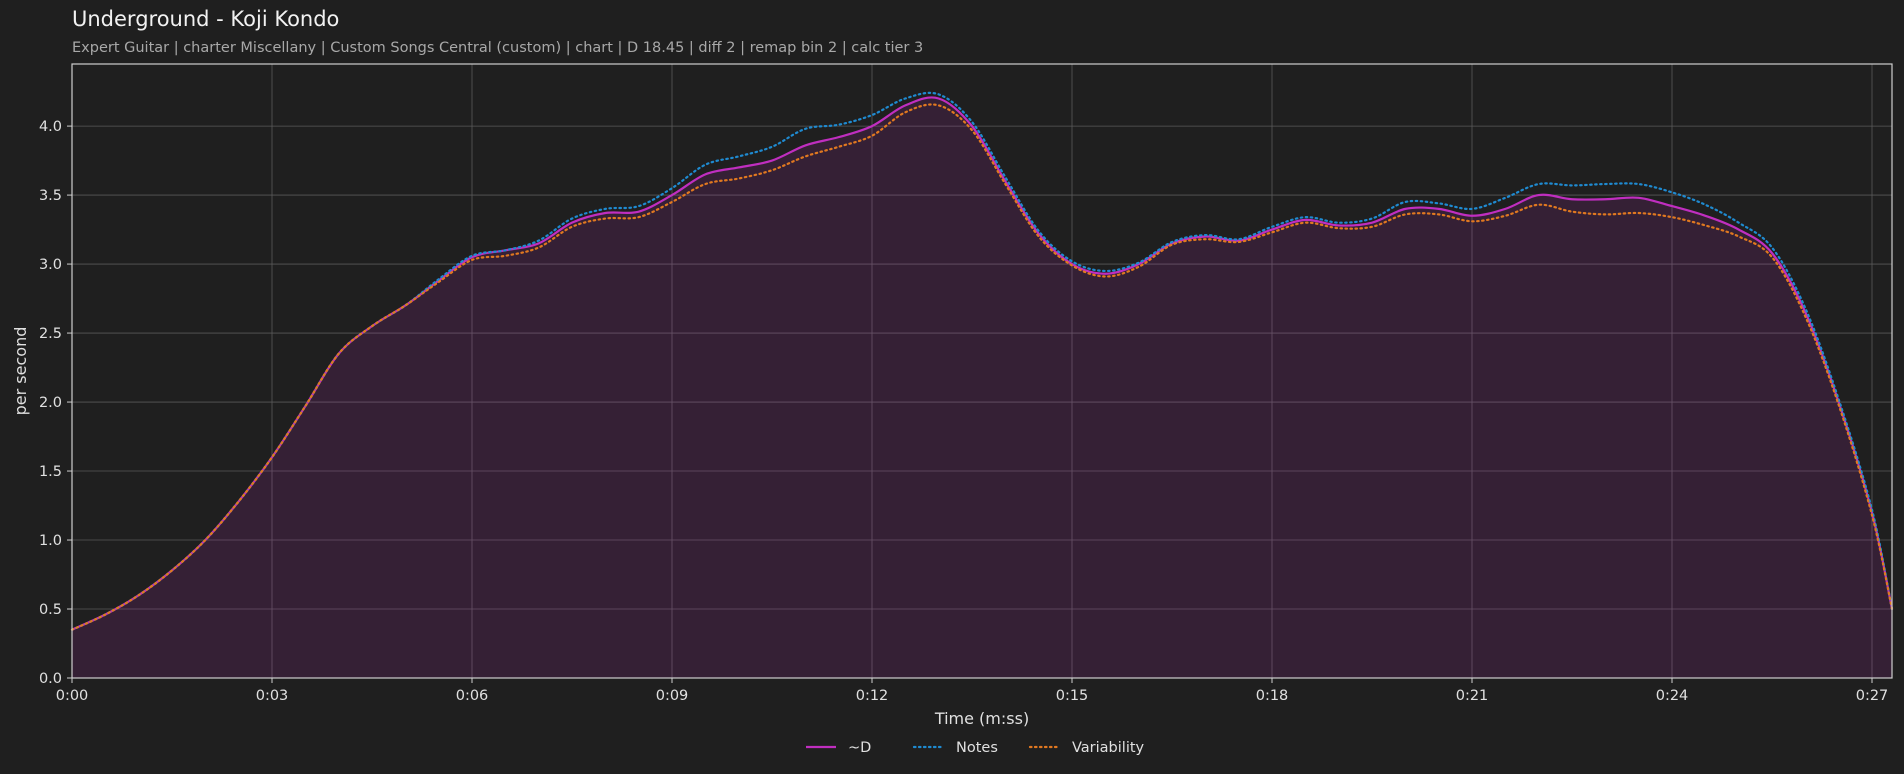  Describe the element at coordinates (50, 196) in the screenshot. I see `y-tick-label: 3.5` at that location.